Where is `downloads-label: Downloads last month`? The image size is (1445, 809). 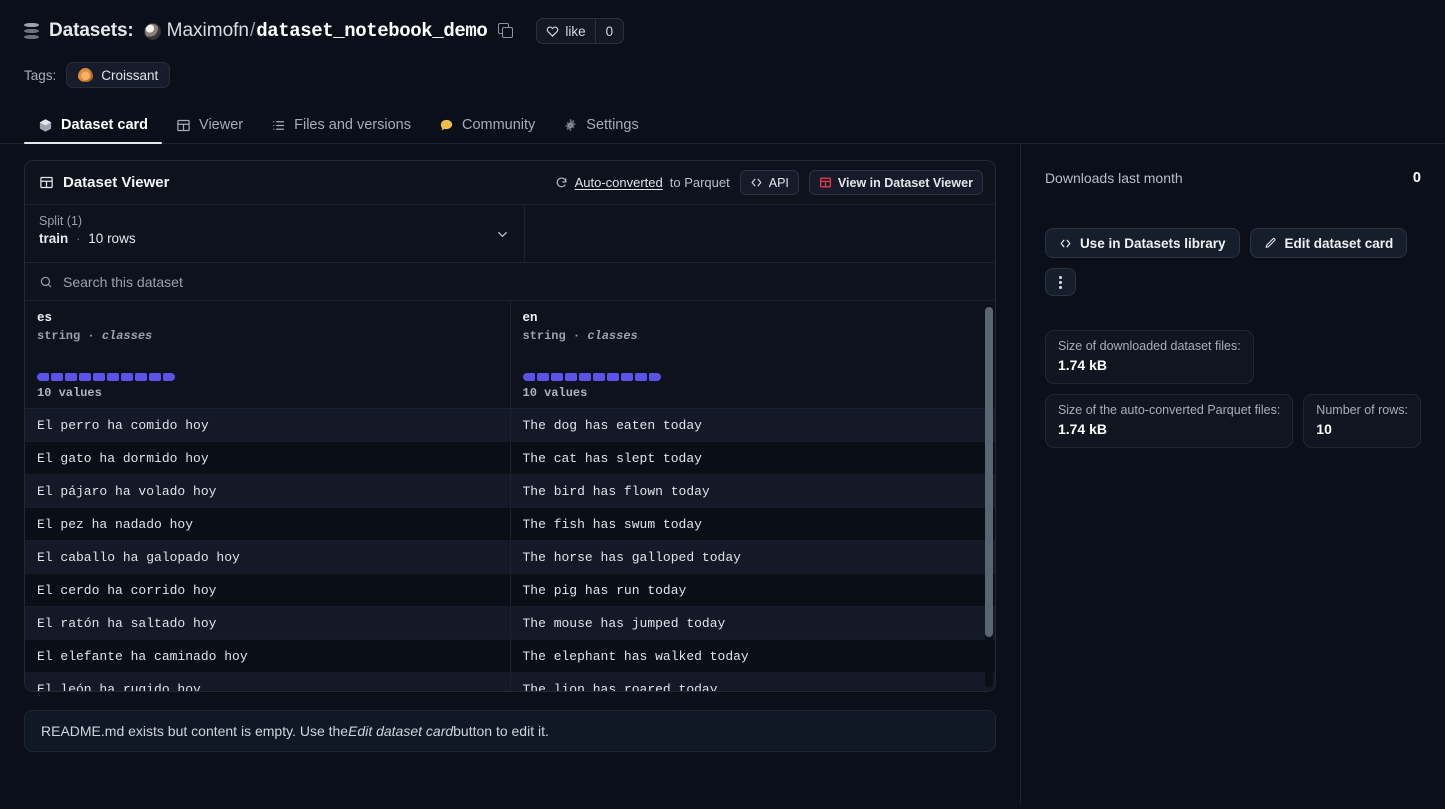
downloads-label: Downloads last month is located at coordinates (1113, 178).